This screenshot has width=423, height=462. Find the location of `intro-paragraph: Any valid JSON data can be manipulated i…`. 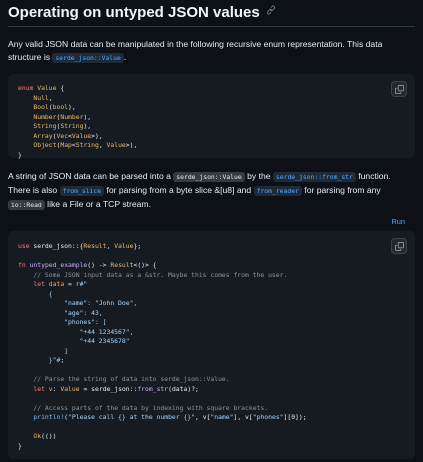

intro-paragraph: Any valid JSON data can be manipulated i… is located at coordinates (195, 51).